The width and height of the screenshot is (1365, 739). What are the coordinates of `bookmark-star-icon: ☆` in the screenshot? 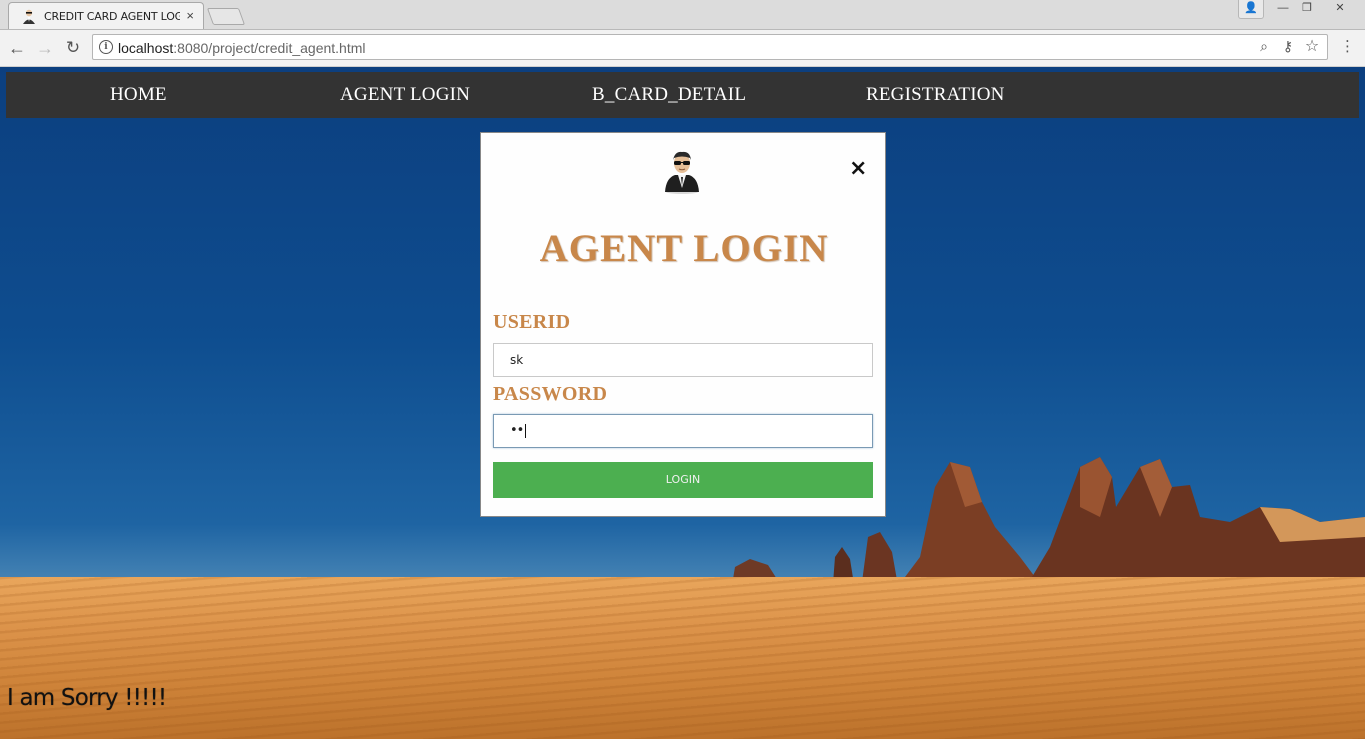 It's located at (1312, 46).